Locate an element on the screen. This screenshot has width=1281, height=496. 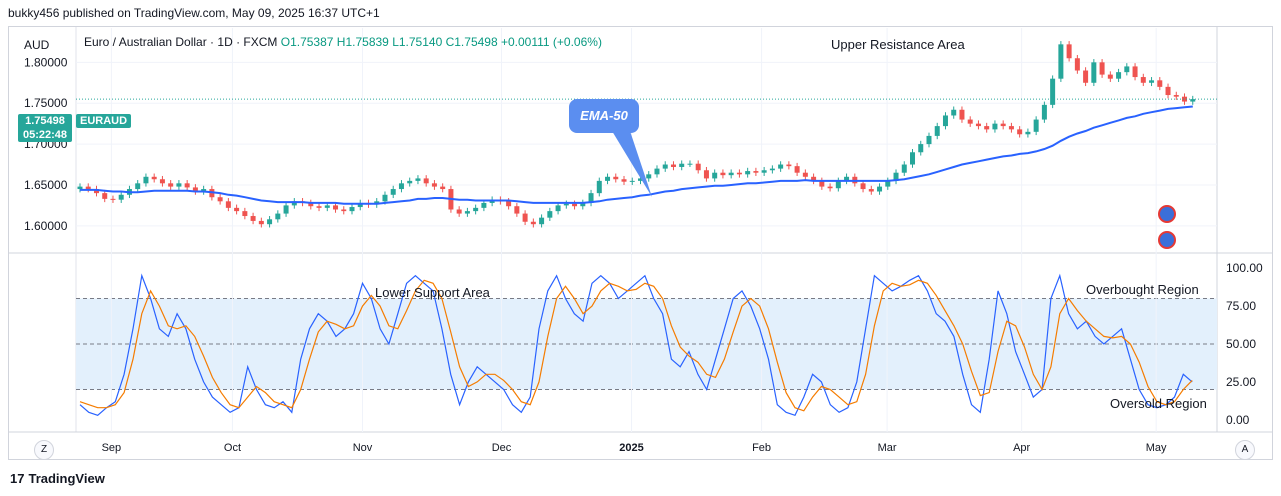
stoch-tick-label: 100.00 is located at coordinates (1244, 268).